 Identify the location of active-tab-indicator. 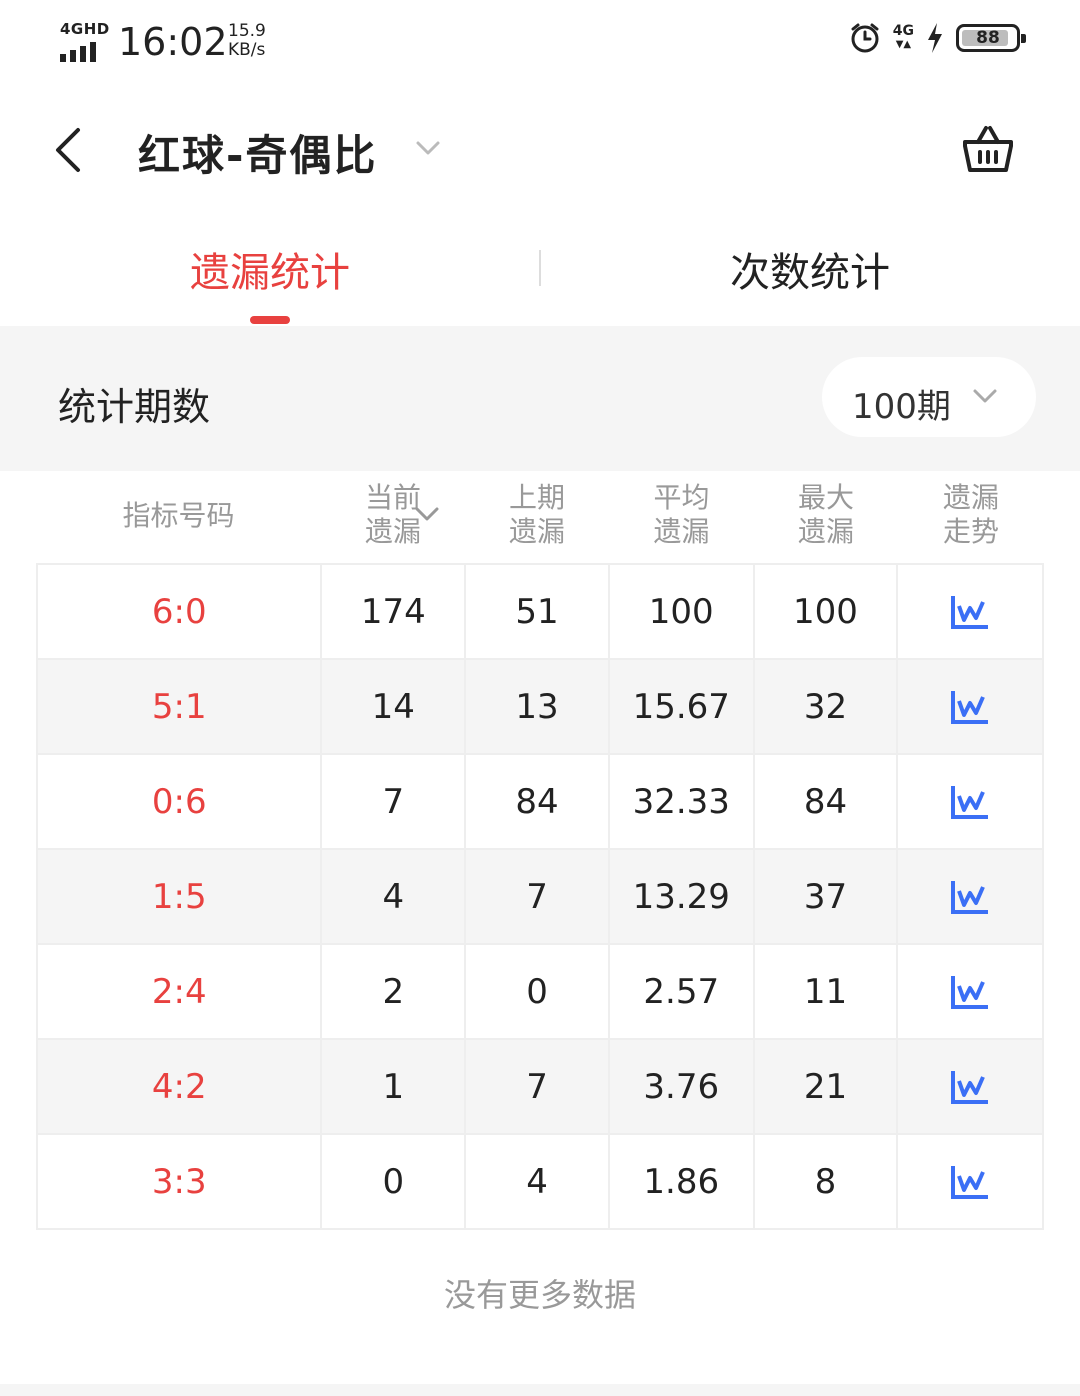
(270, 320).